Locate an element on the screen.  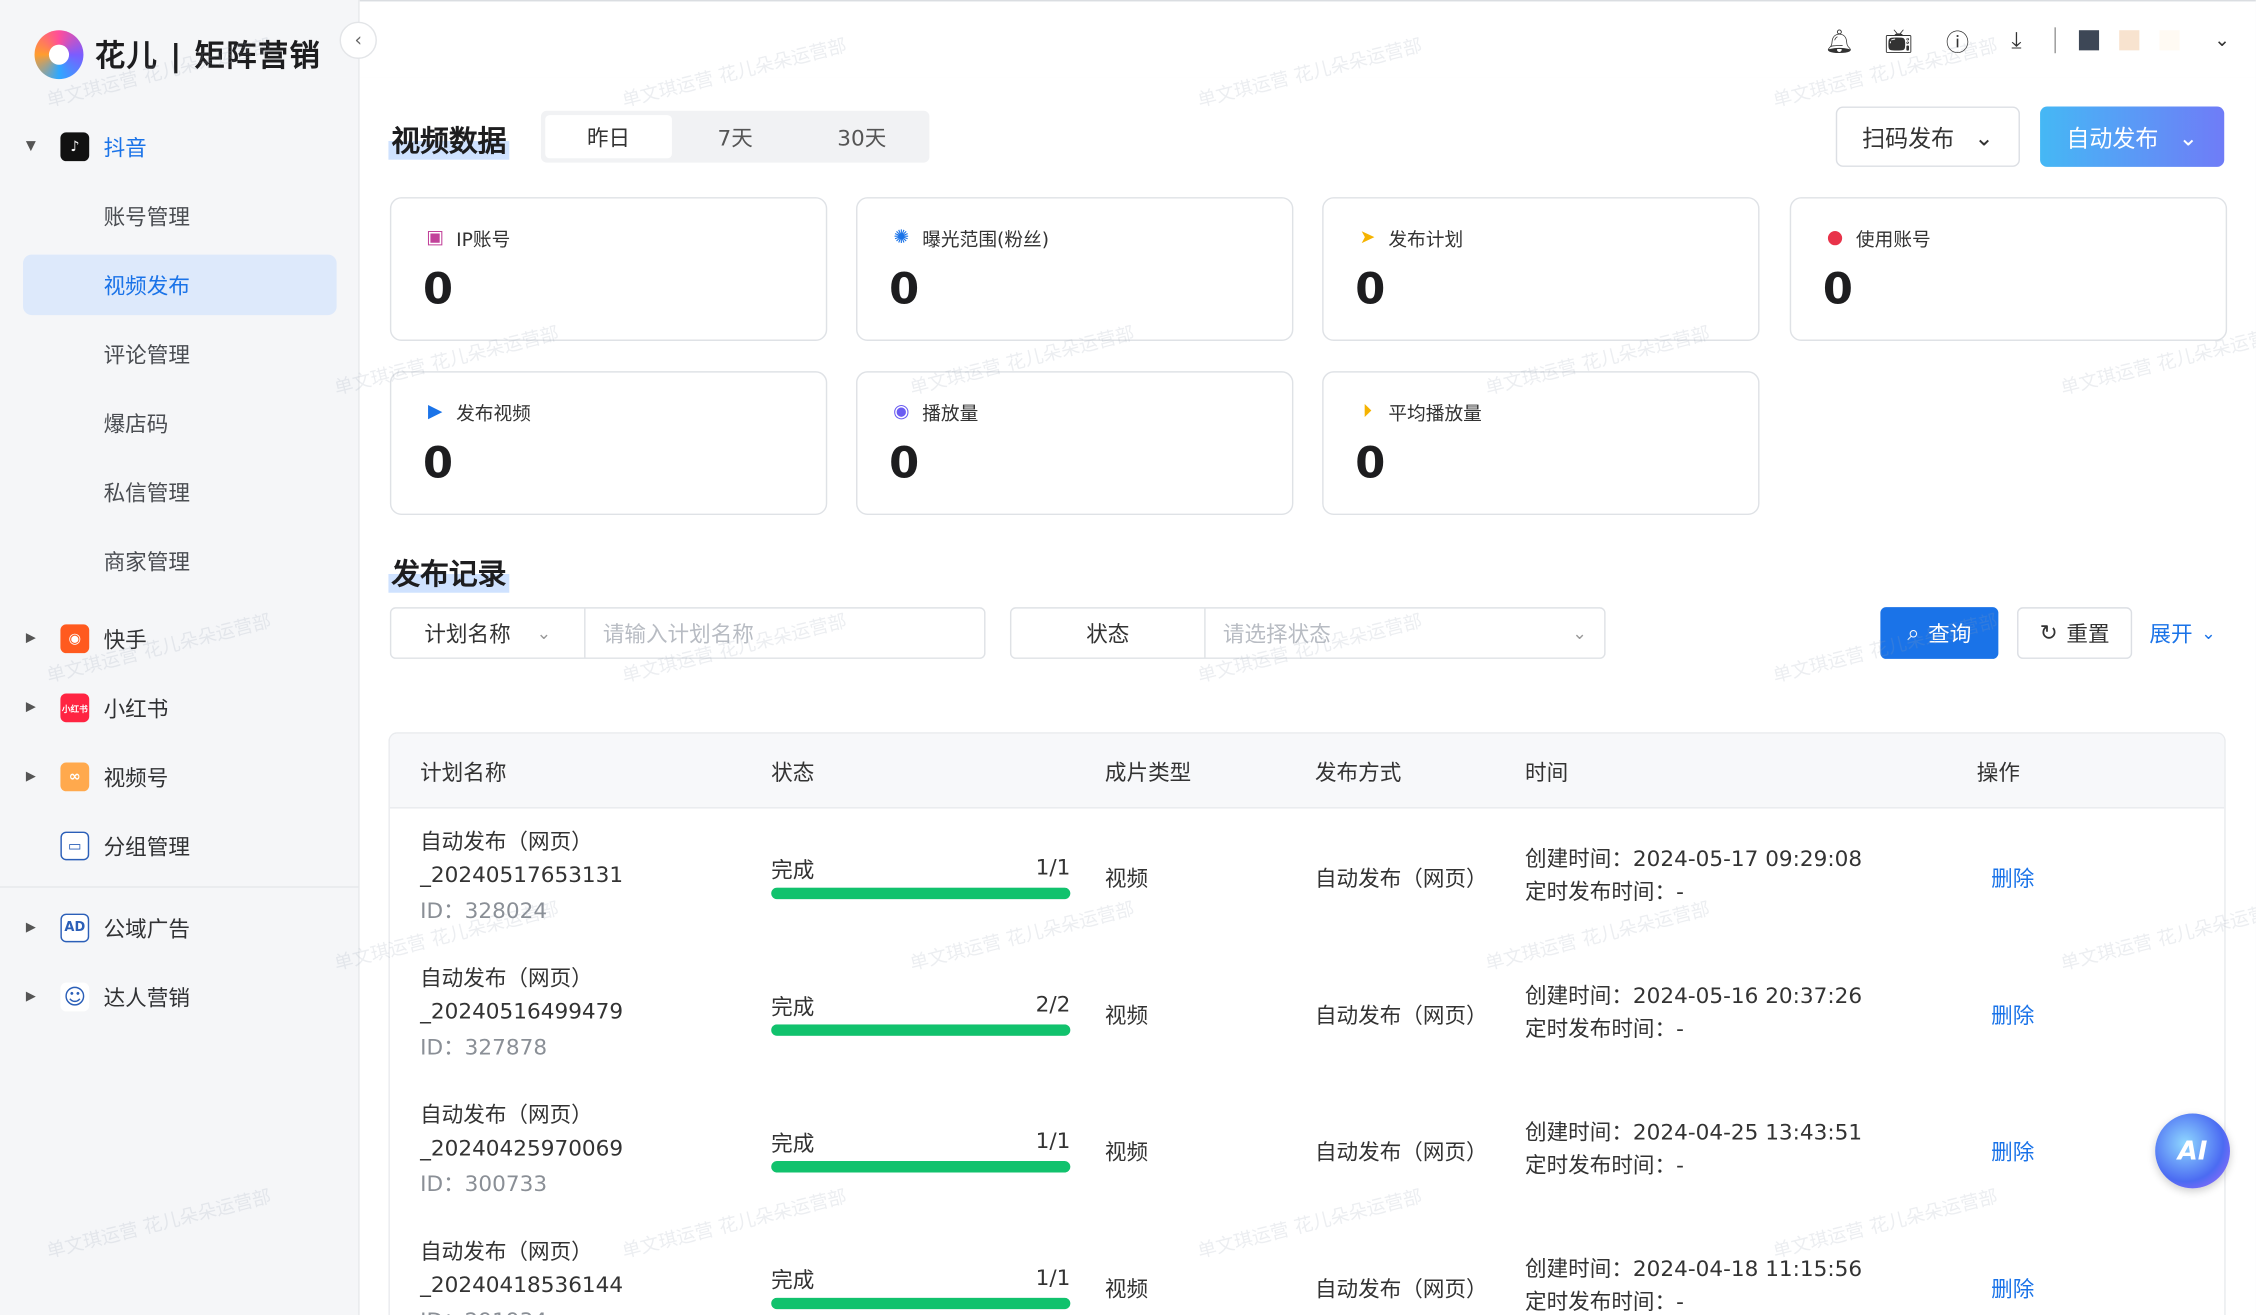
sidebar-item-store-code: 爆店码 is located at coordinates (180, 422).